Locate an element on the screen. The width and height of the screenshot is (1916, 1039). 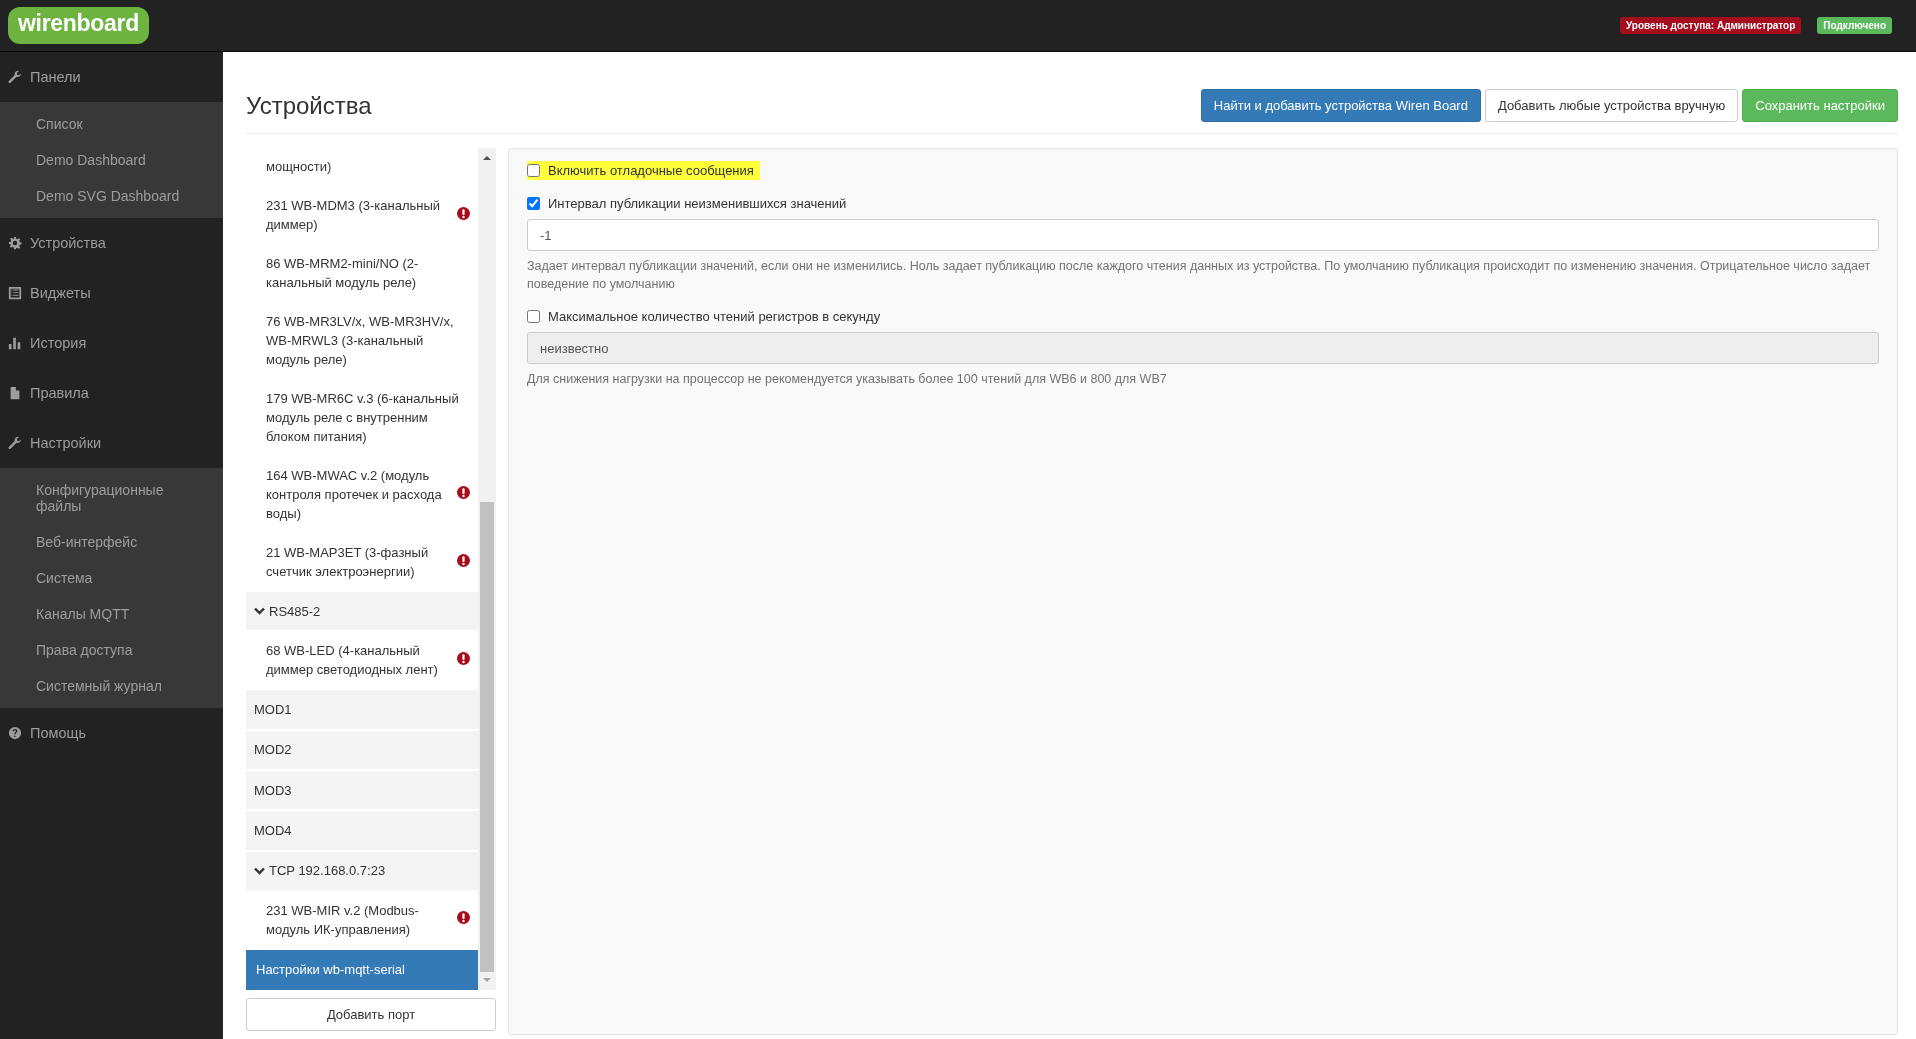
sidebar-item: Помощь is located at coordinates (111, 733).